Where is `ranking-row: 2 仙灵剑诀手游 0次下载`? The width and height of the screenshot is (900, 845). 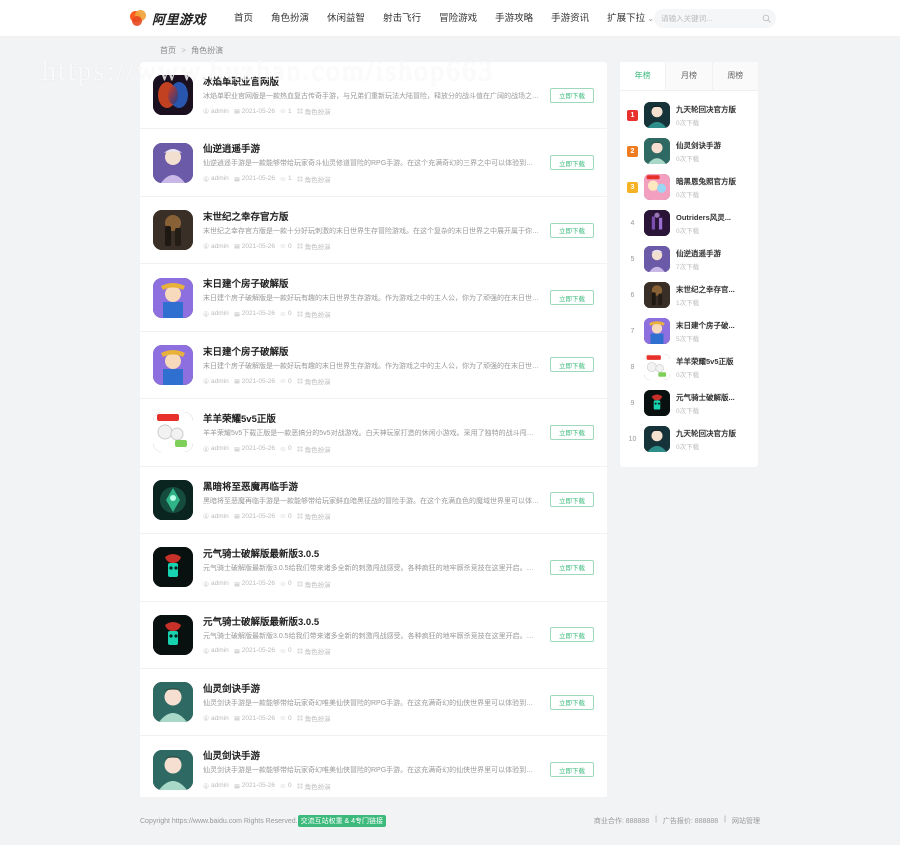
ranking-row: 2 仙灵剑诀手游 0次下载 is located at coordinates (689, 151).